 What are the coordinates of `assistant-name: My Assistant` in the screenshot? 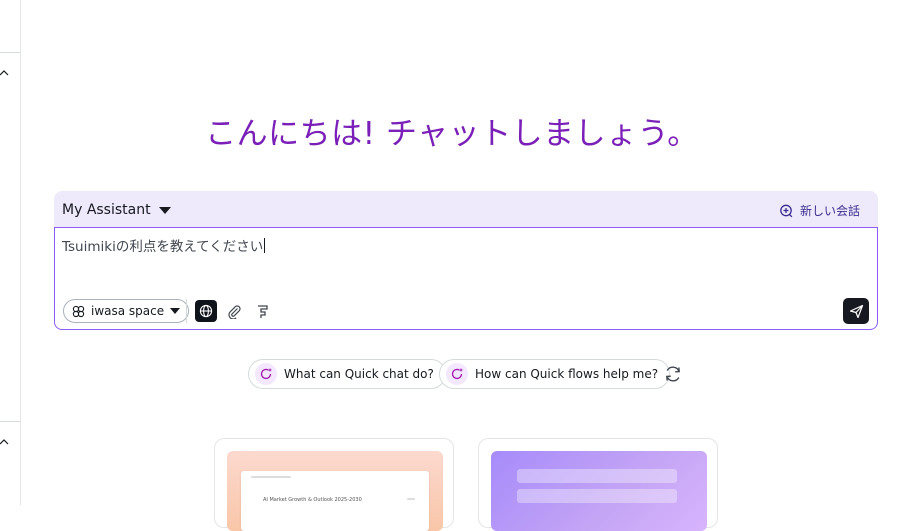 It's located at (106, 210).